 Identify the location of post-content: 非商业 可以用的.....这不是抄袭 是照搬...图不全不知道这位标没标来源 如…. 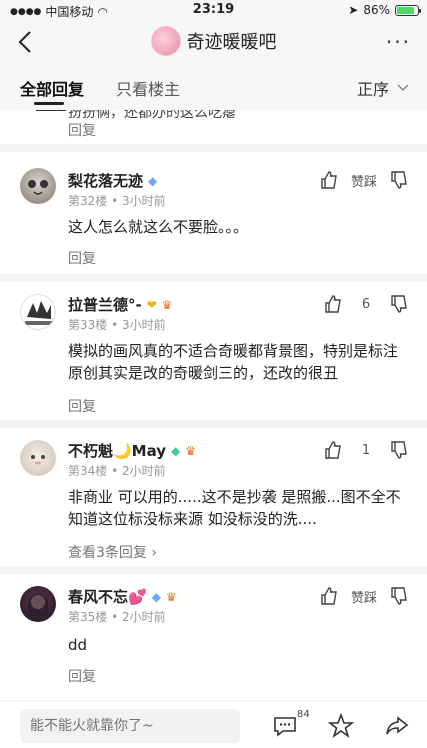
(234, 508).